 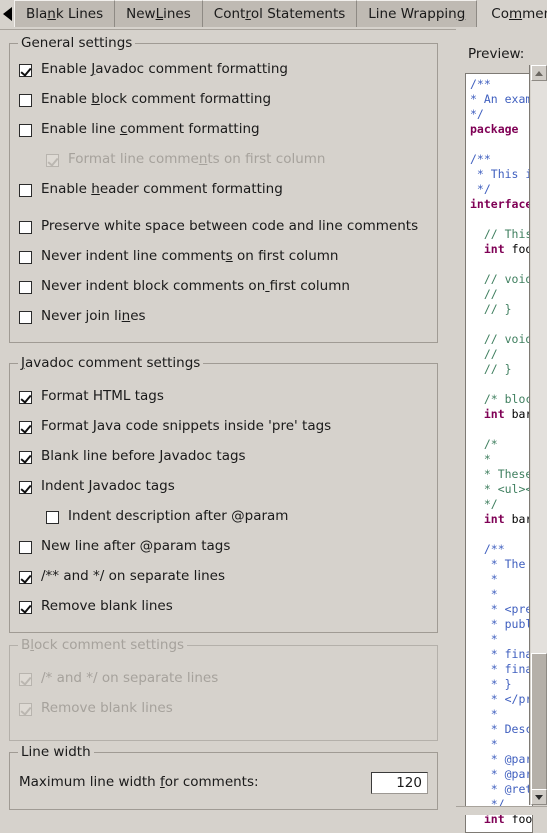 What do you see at coordinates (496, 54) in the screenshot?
I see `preview-label: Preview:` at bounding box center [496, 54].